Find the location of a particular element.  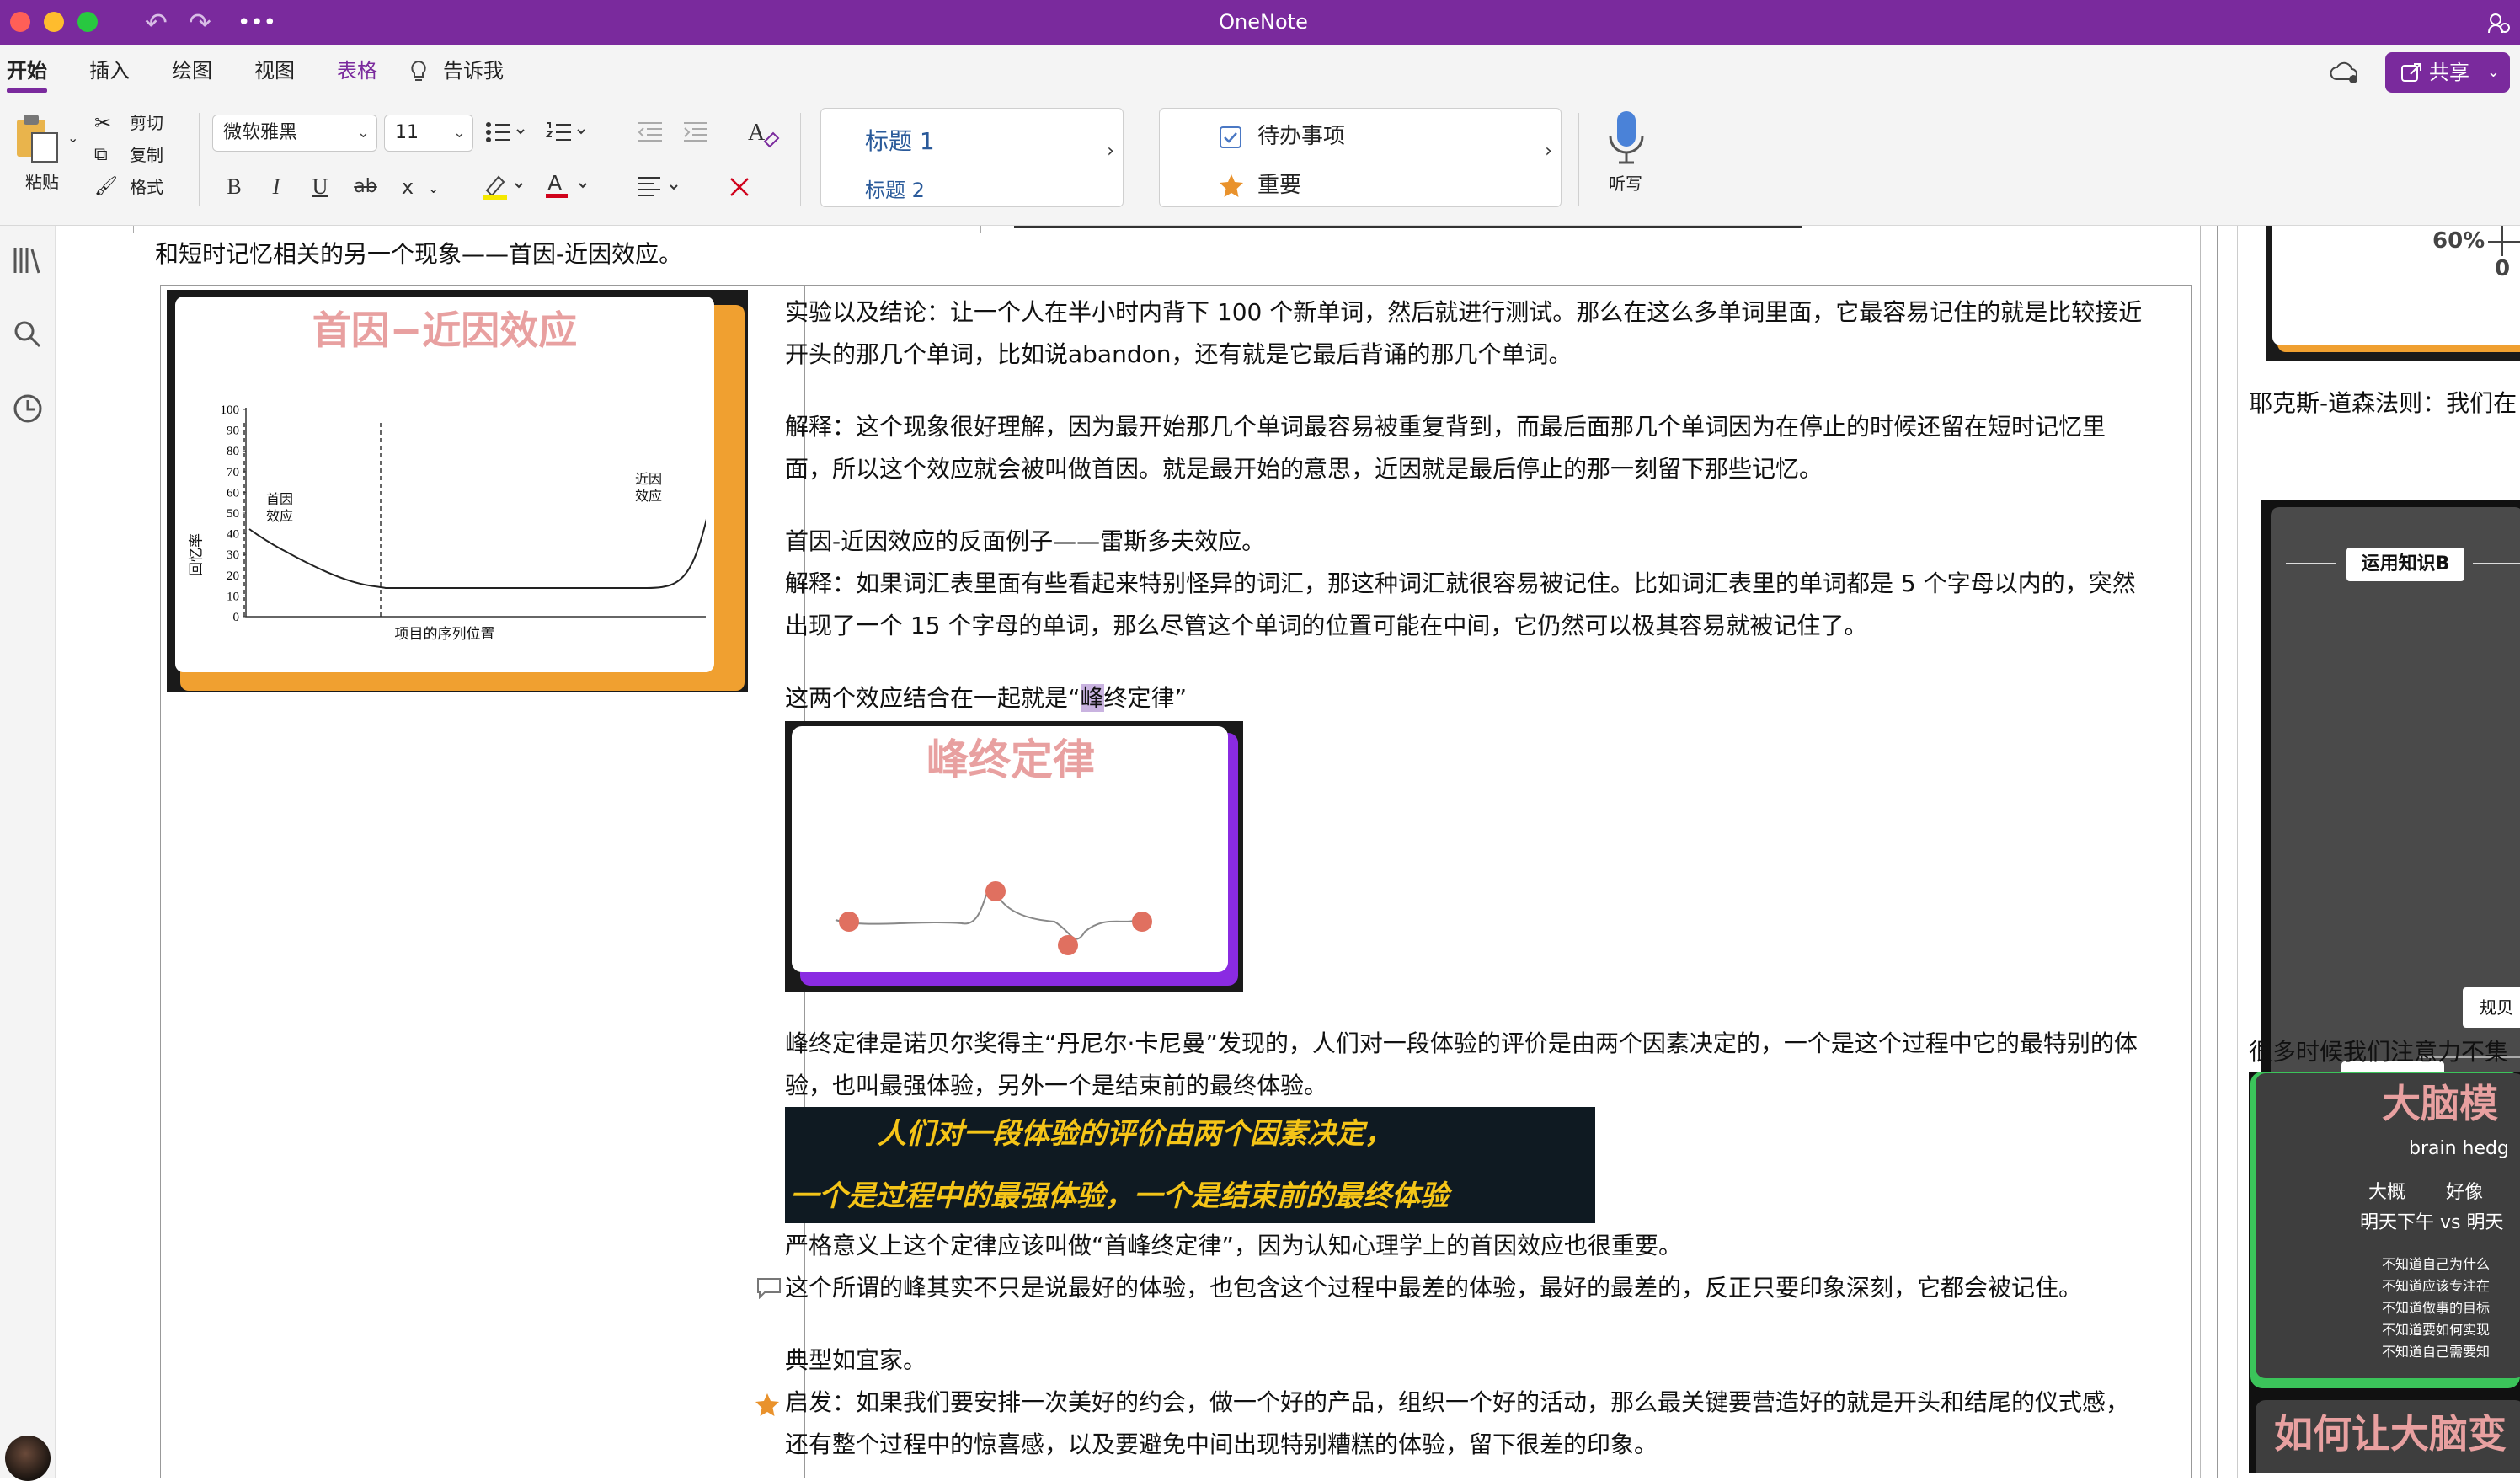

y-tick-label: 60 is located at coordinates (233, 493).